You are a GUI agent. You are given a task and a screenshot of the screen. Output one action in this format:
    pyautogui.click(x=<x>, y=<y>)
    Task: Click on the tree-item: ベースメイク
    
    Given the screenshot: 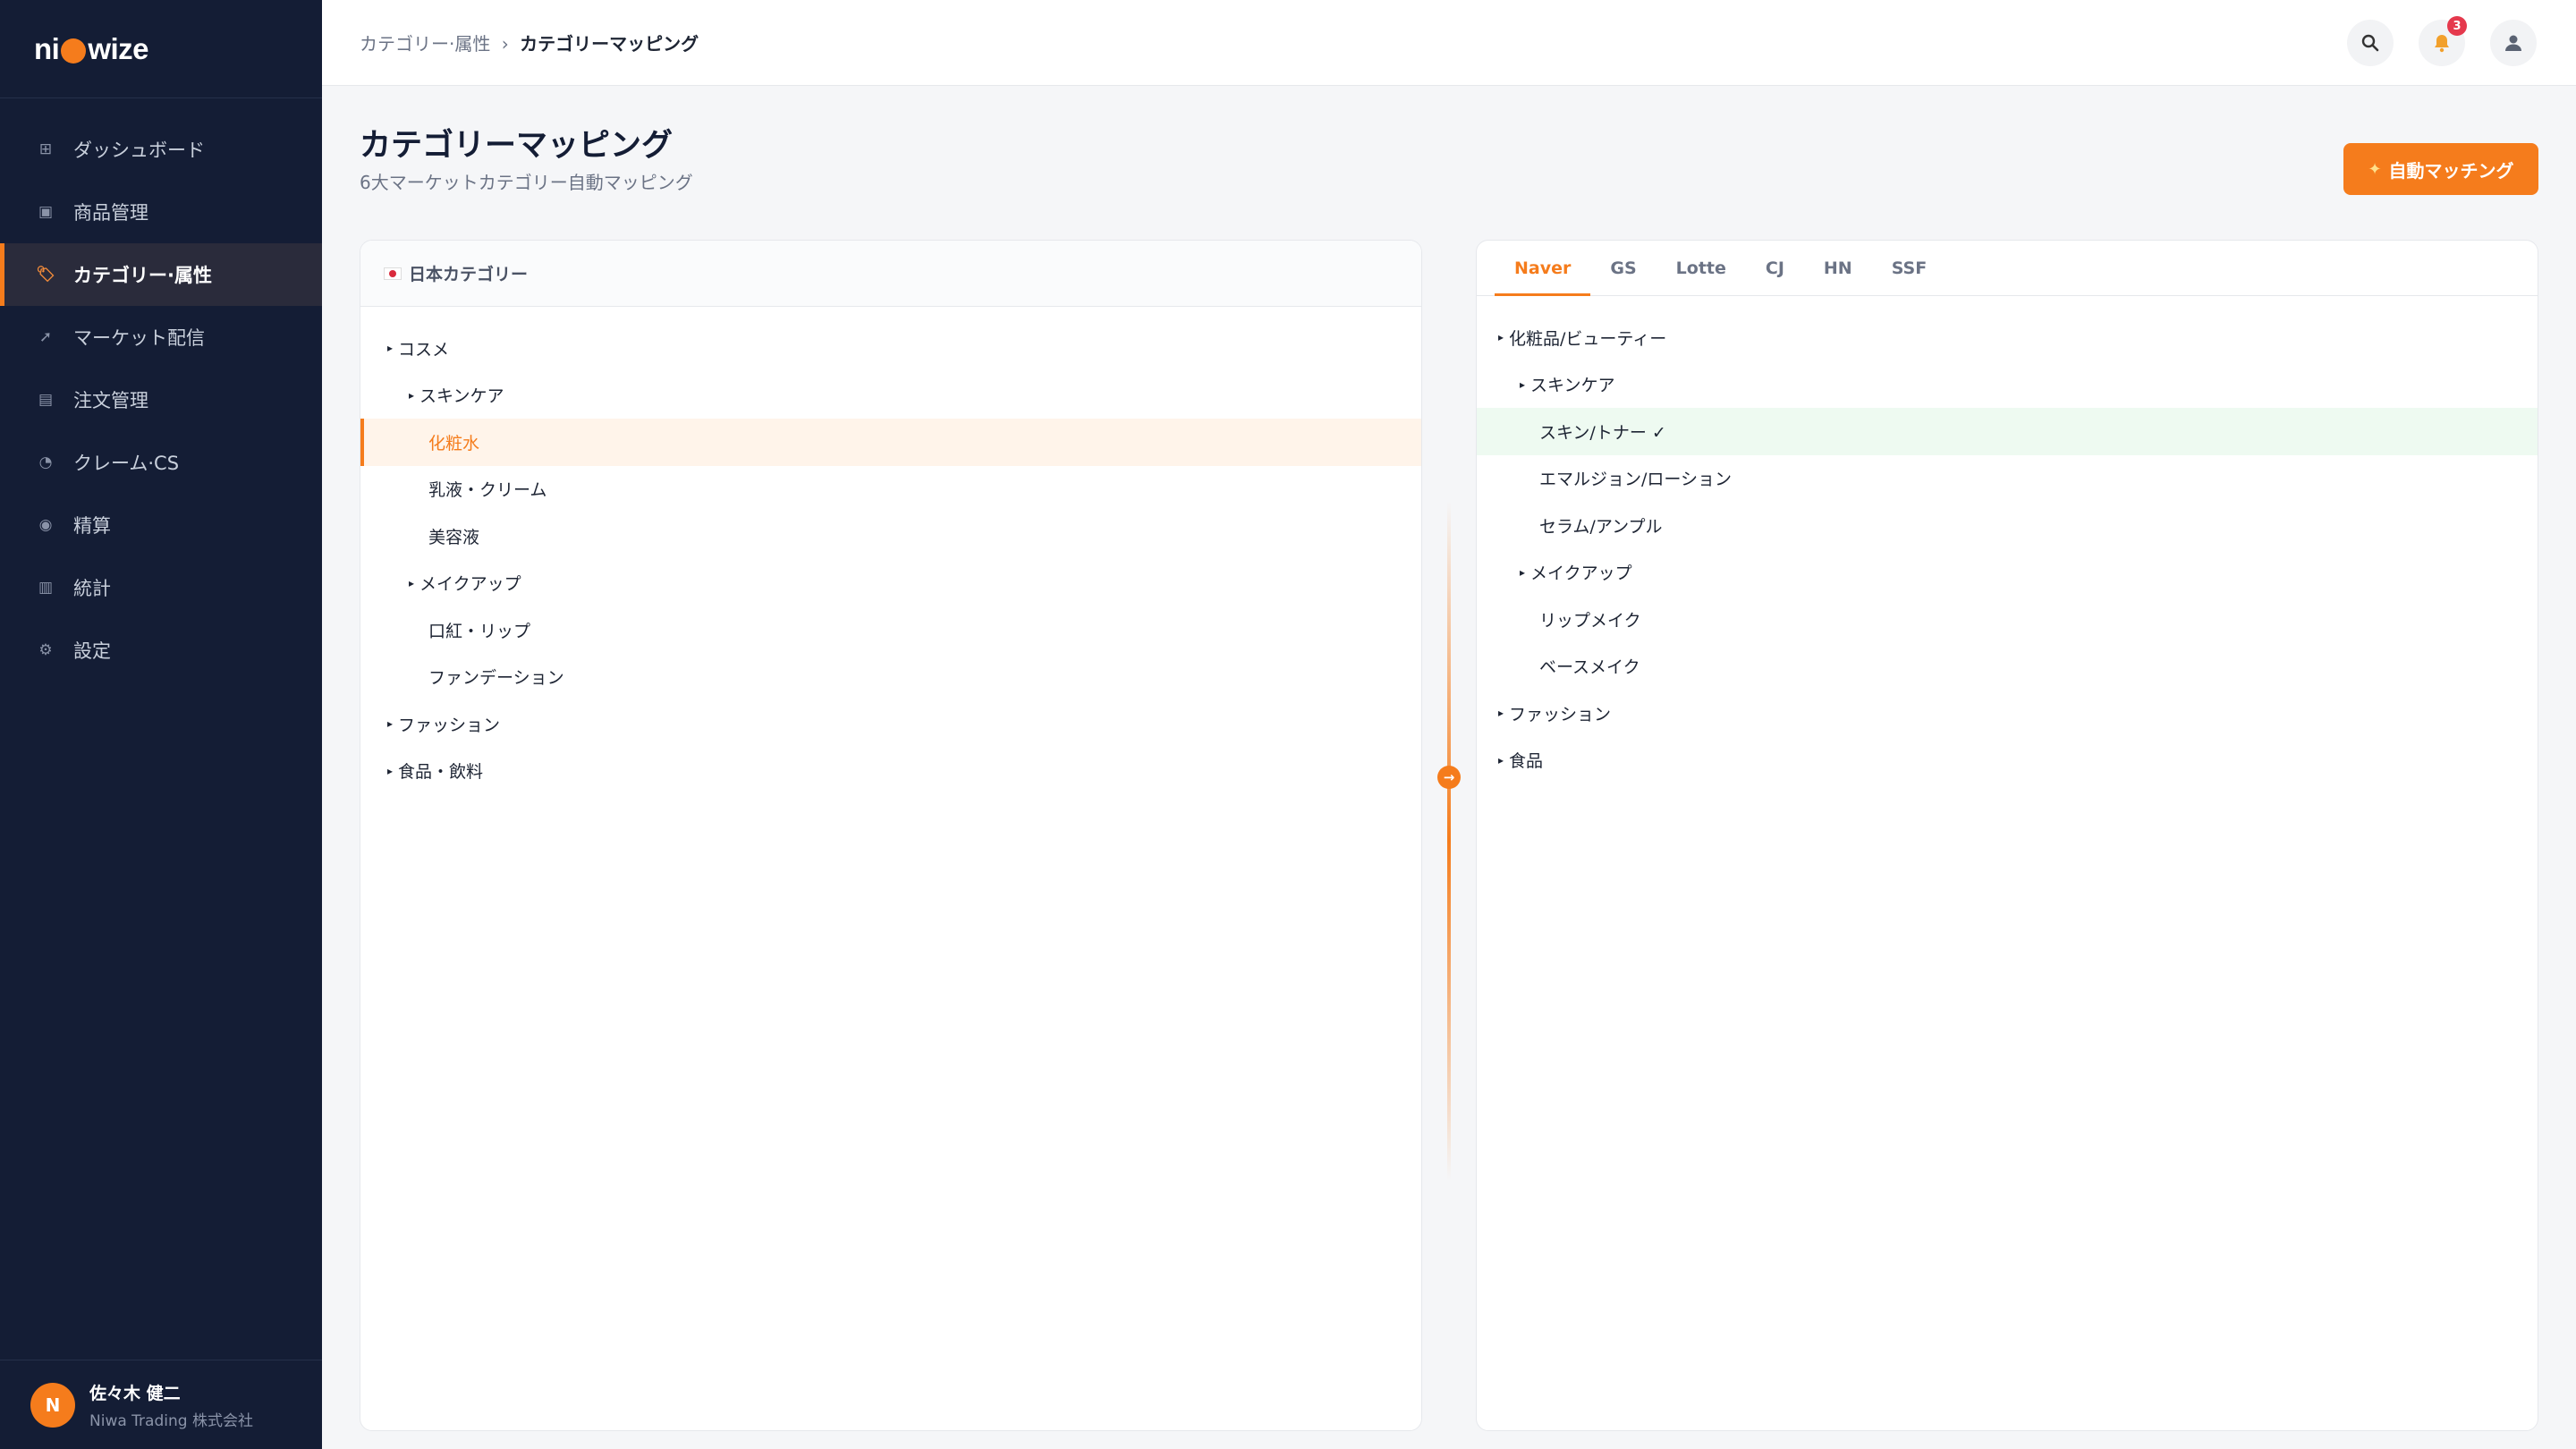 What is the action you would take?
    pyautogui.click(x=2007, y=667)
    